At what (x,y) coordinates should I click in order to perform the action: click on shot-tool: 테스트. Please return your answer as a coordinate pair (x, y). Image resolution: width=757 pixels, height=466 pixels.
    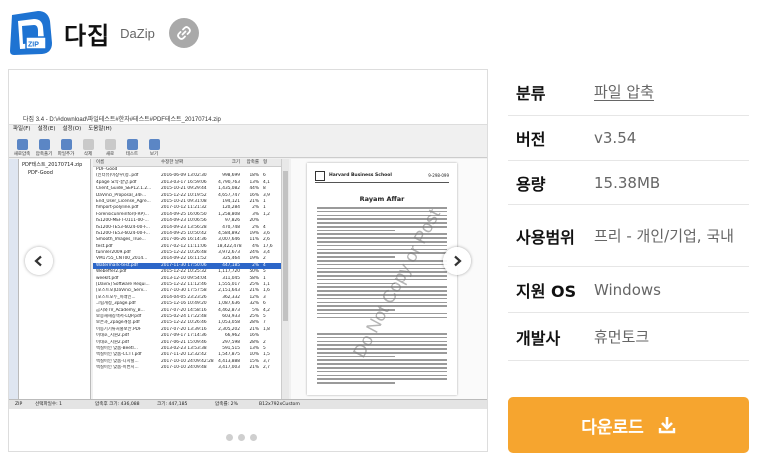
    Looking at the image, I should click on (132, 148).